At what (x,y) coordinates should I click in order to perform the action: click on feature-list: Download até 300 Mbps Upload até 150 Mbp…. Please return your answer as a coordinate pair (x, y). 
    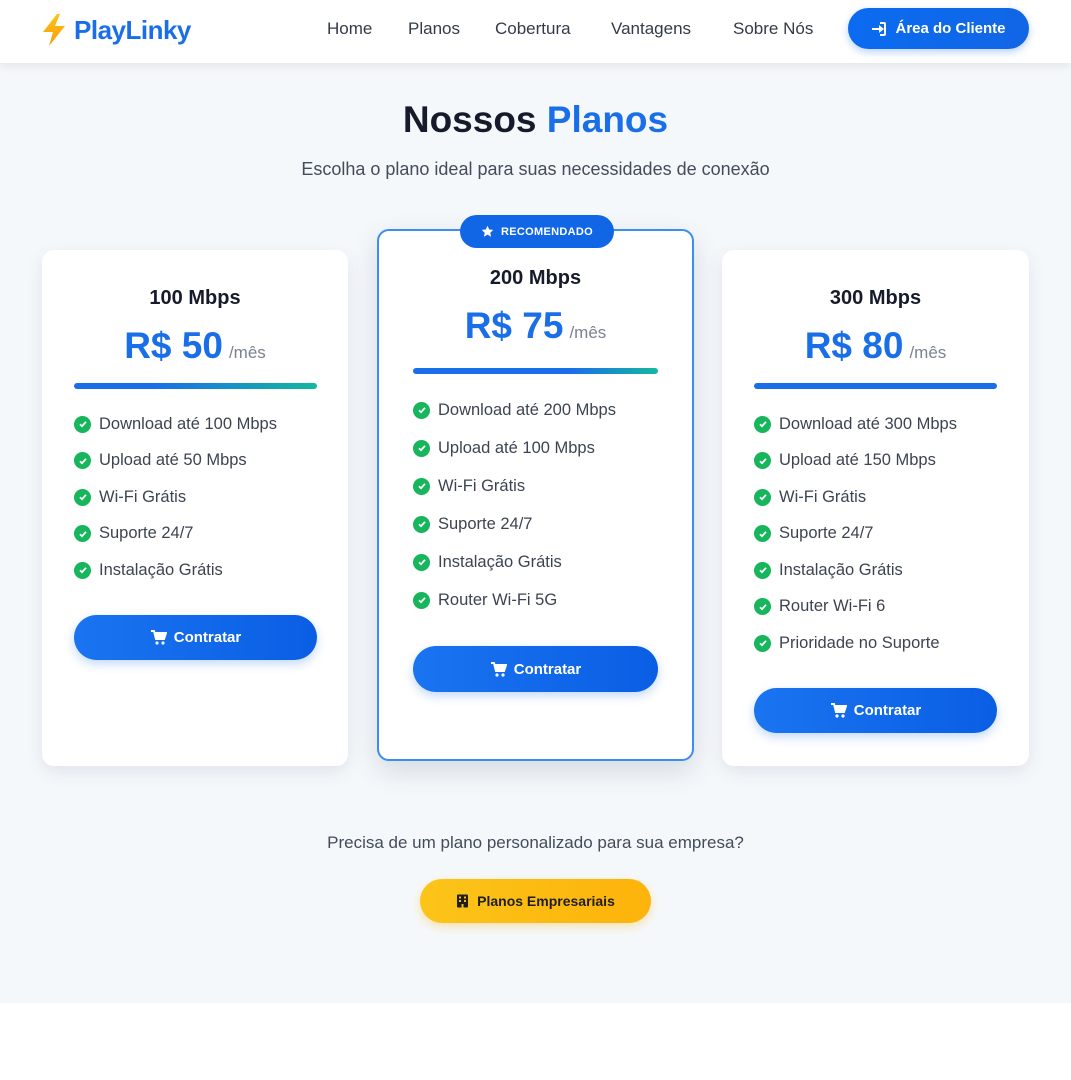
    Looking at the image, I should click on (855, 534).